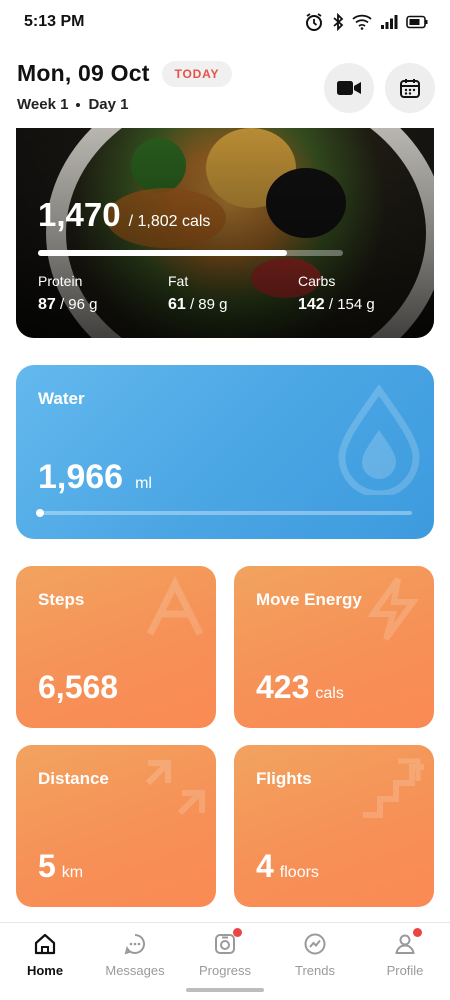 The height and width of the screenshot is (1000, 450). Describe the element at coordinates (225, 970) in the screenshot. I see `nav-label: Progress` at that location.